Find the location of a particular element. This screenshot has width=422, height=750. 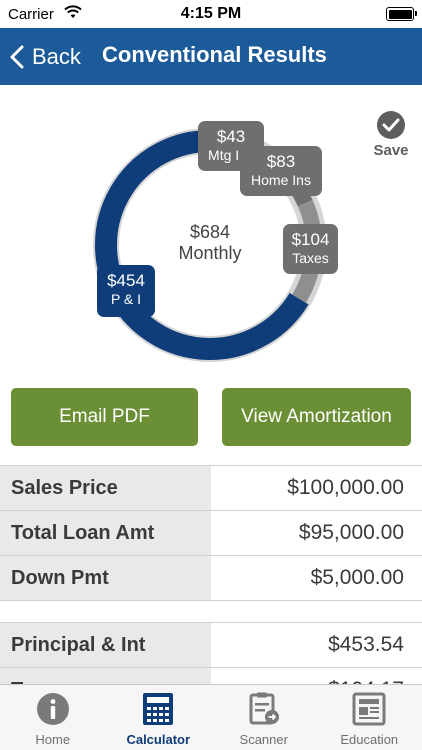

save-label: Save is located at coordinates (391, 150).